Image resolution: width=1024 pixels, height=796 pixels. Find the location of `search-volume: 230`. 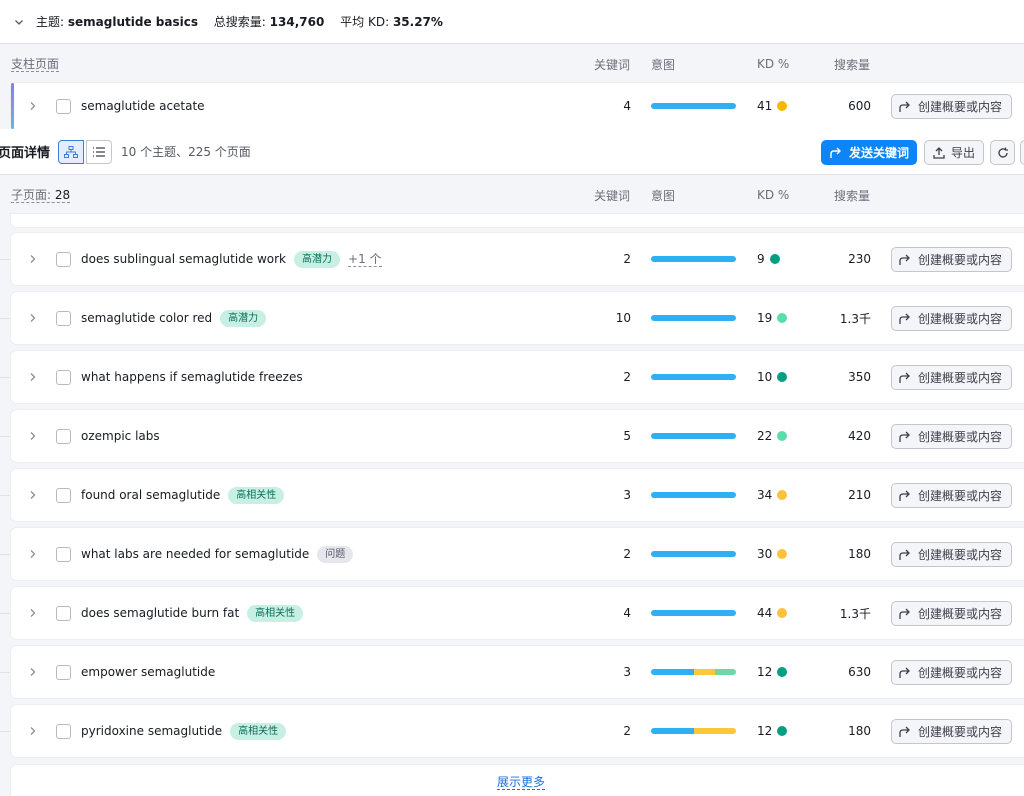

search-volume: 230 is located at coordinates (859, 259).